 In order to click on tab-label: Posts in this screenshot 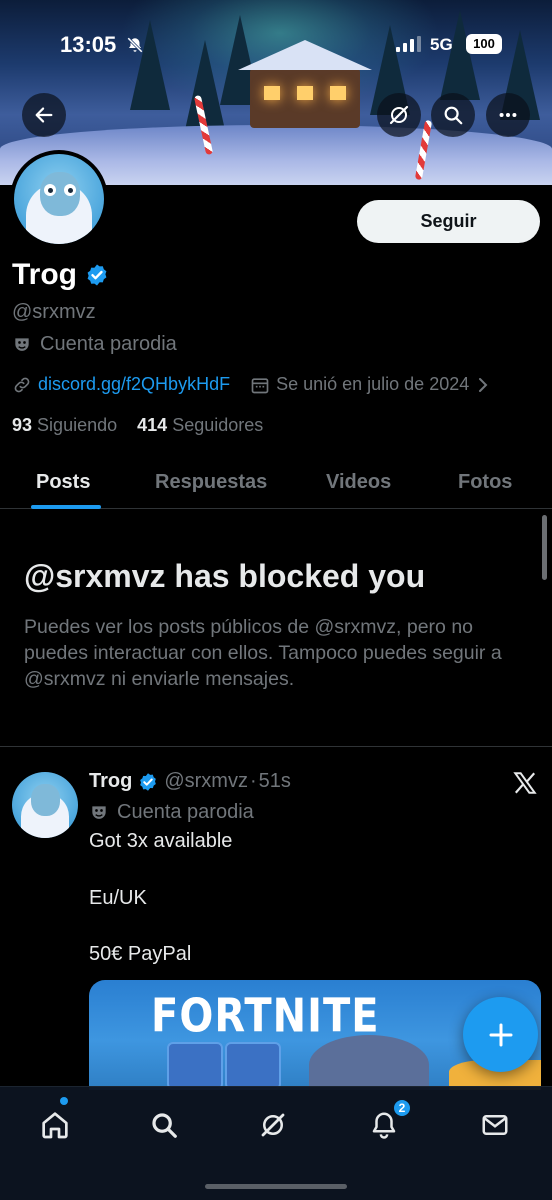, I will do `click(63, 481)`.